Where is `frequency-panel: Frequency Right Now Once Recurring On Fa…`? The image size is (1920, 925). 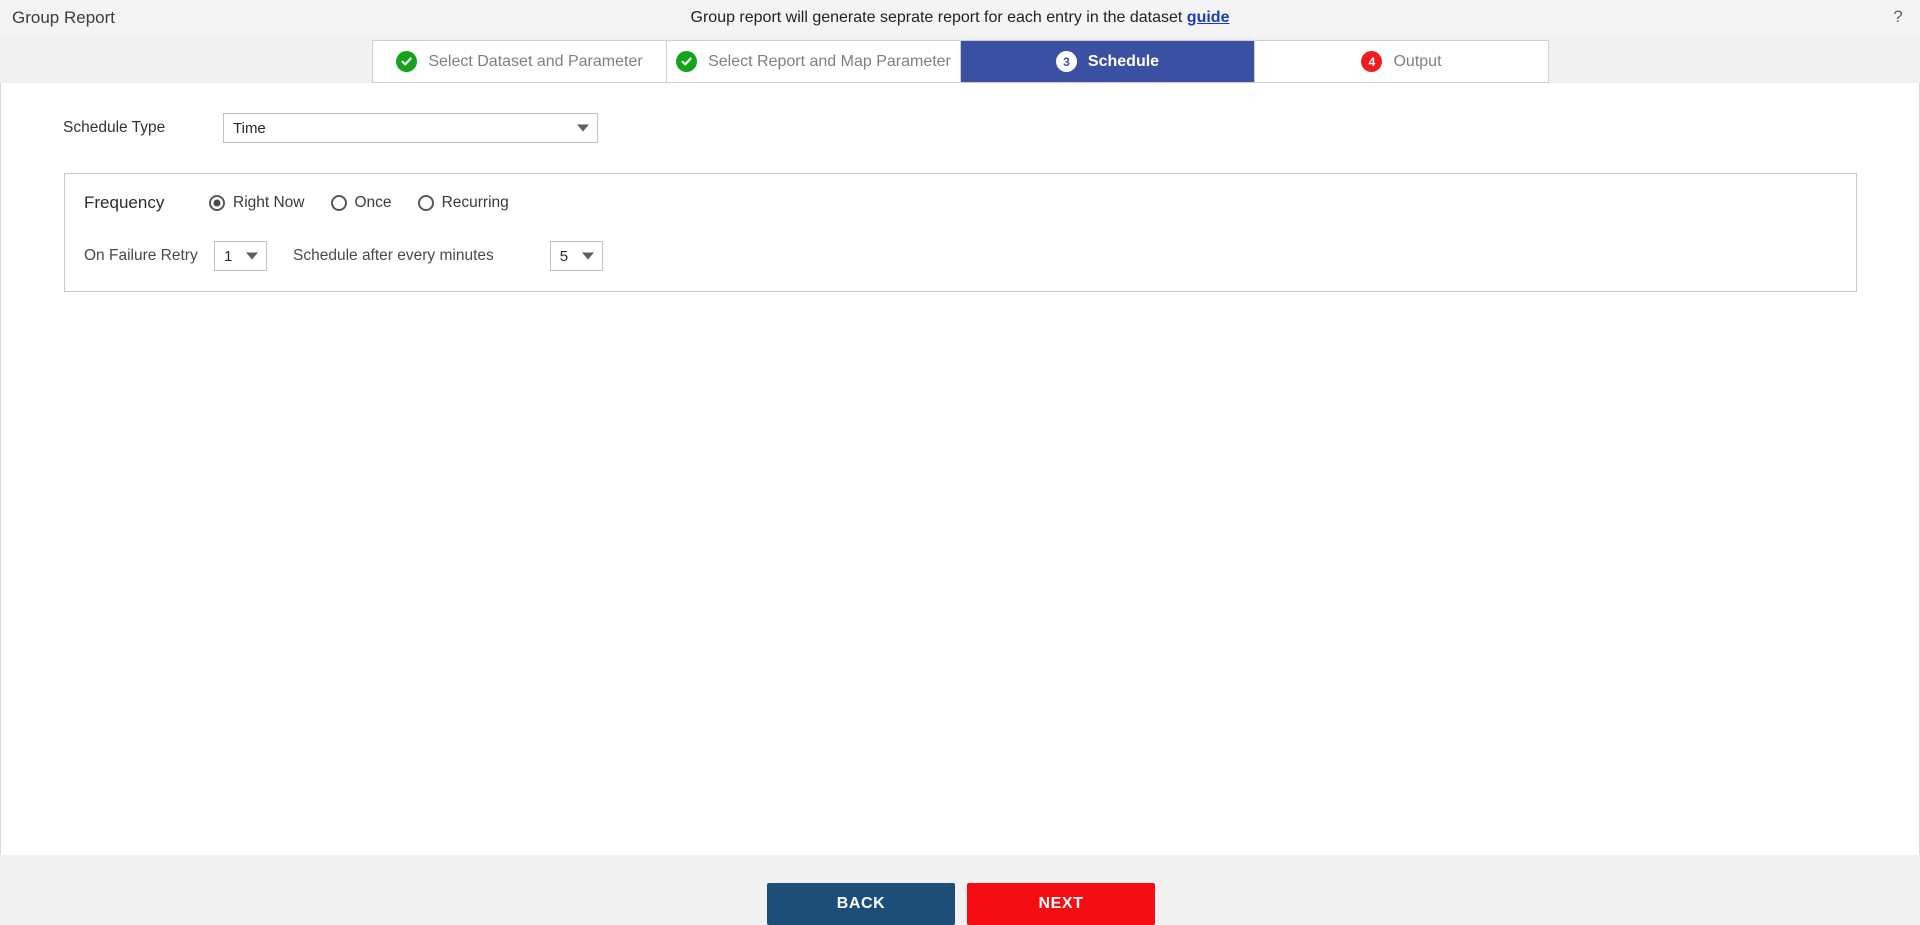 frequency-panel: Frequency Right Now Once Recurring On Fa… is located at coordinates (960, 232).